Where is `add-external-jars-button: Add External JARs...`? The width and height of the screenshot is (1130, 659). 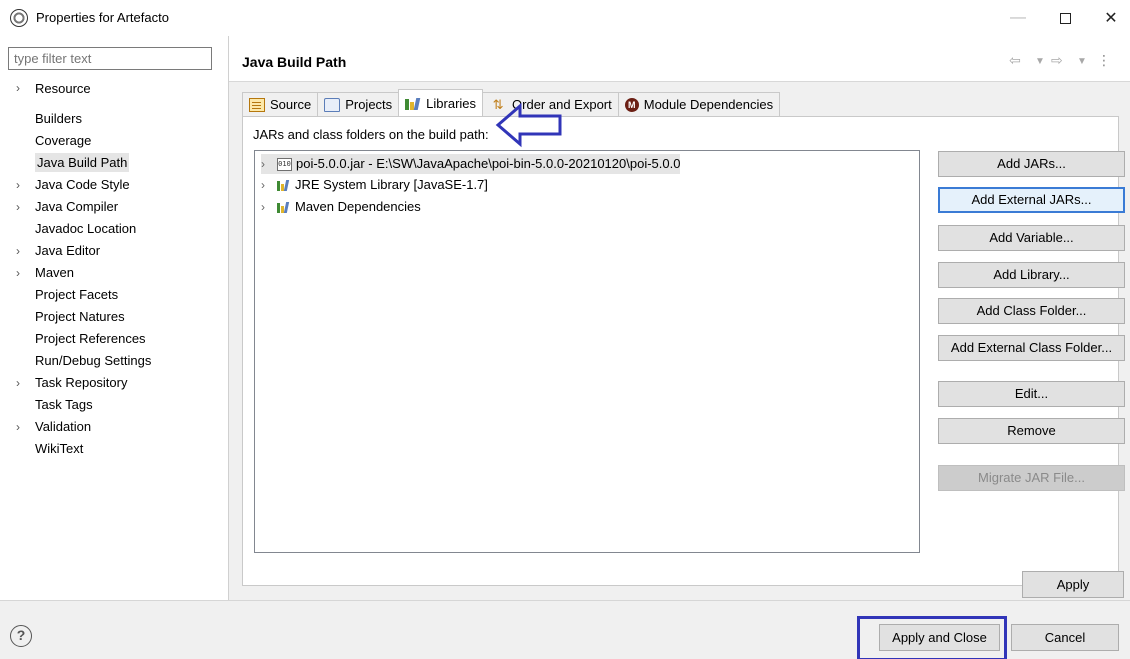 add-external-jars-button: Add External JARs... is located at coordinates (1031, 200).